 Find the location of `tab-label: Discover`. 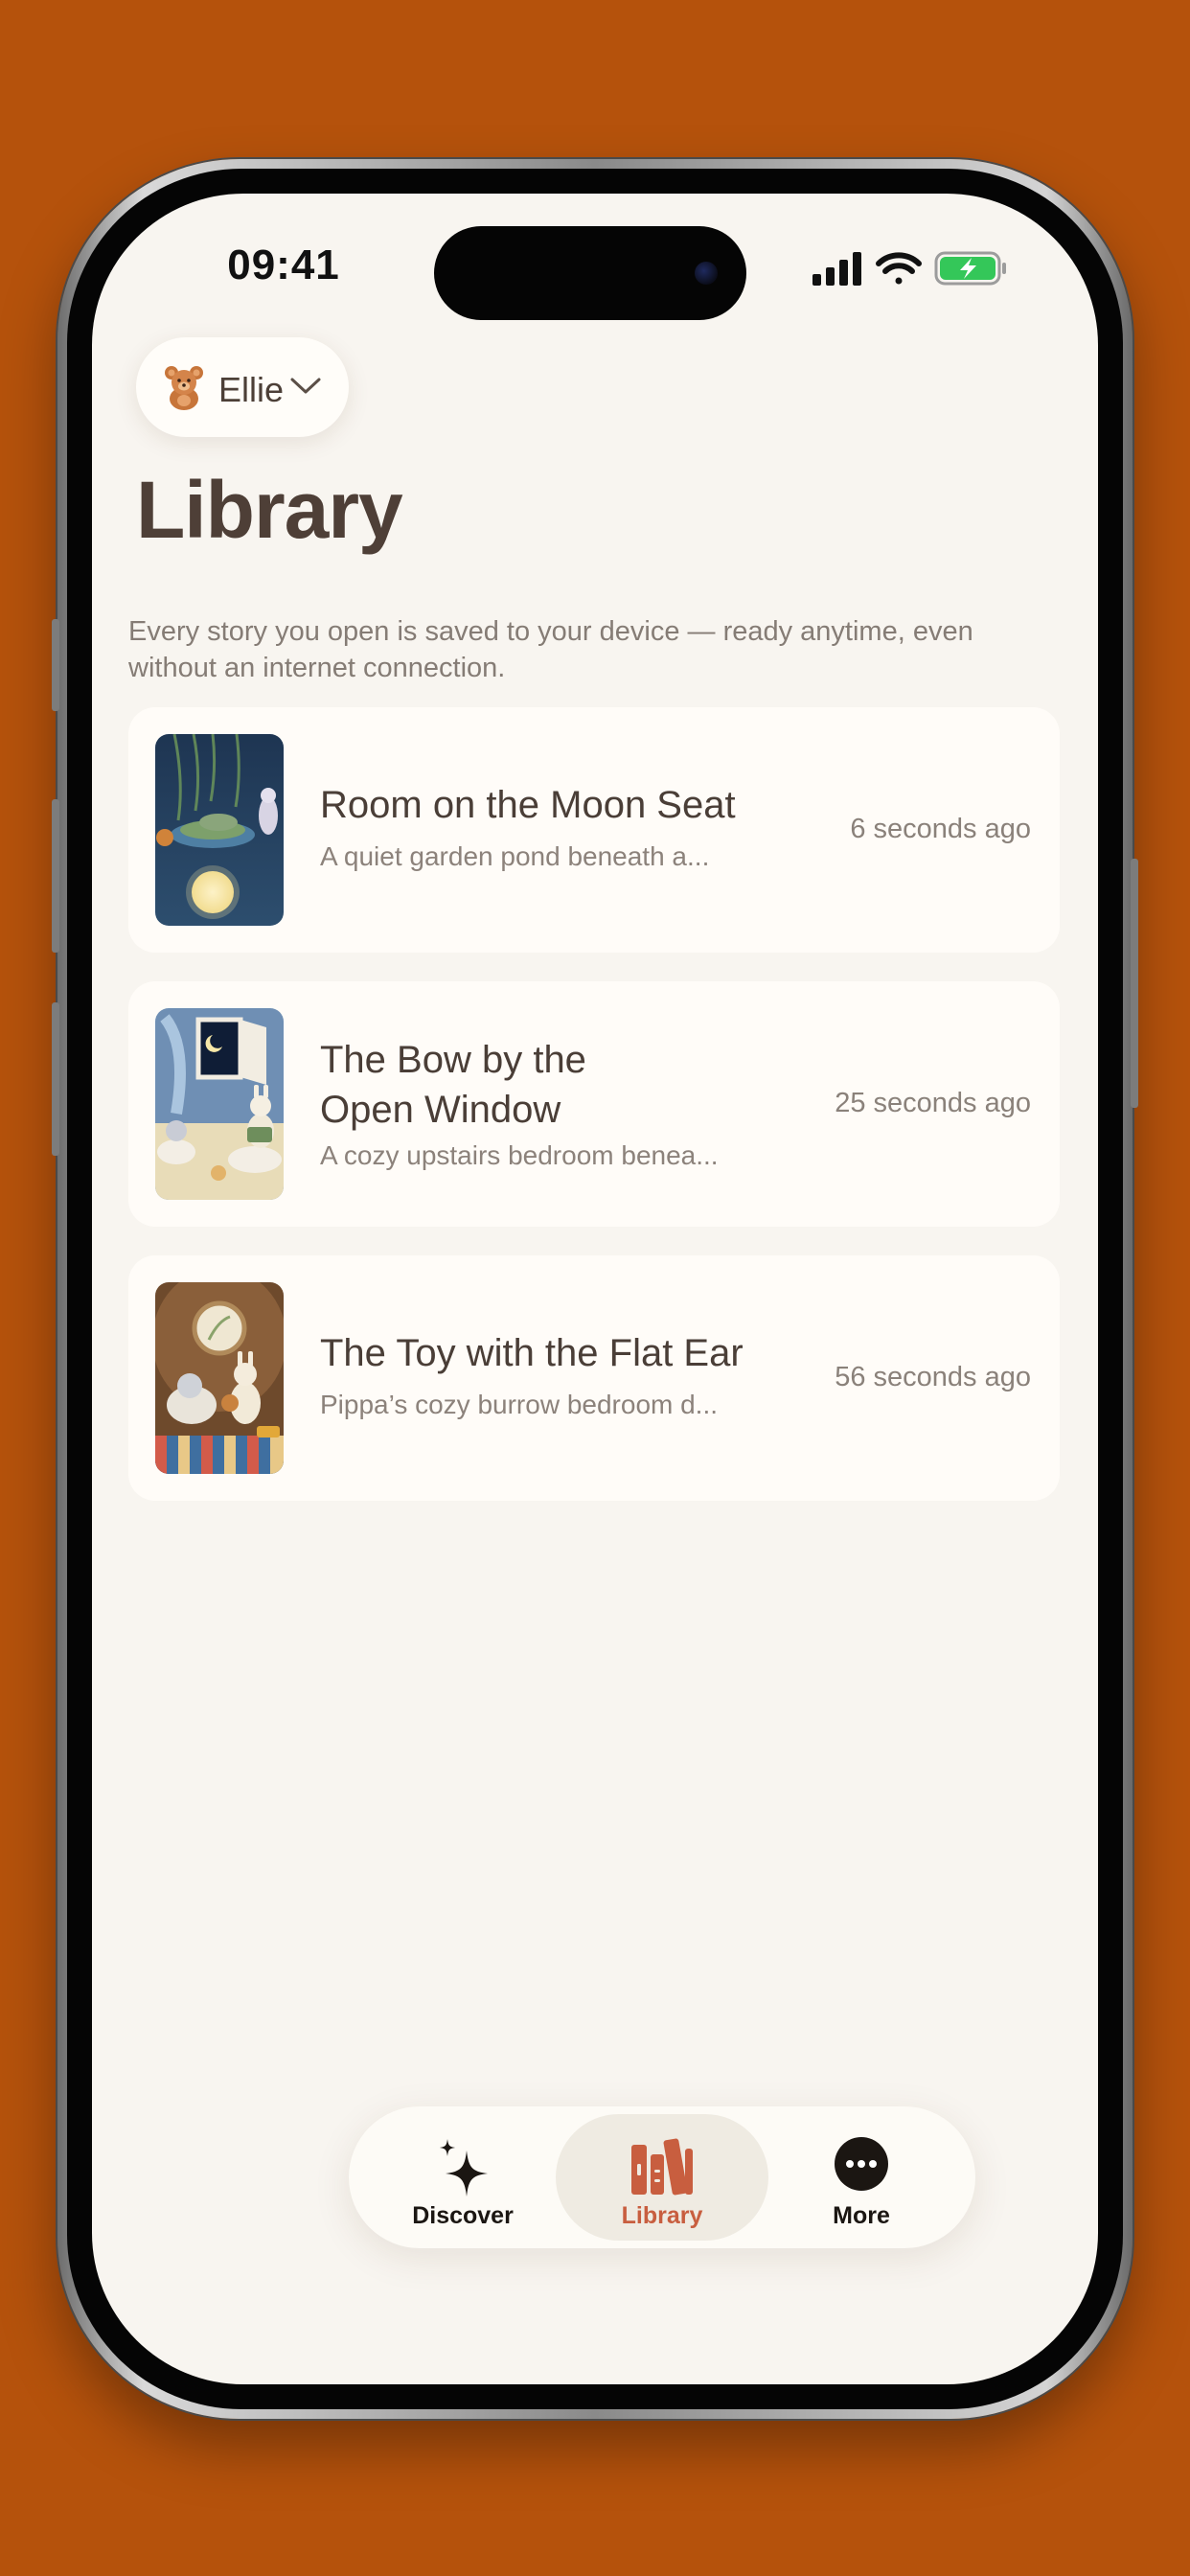

tab-label: Discover is located at coordinates (463, 2215).